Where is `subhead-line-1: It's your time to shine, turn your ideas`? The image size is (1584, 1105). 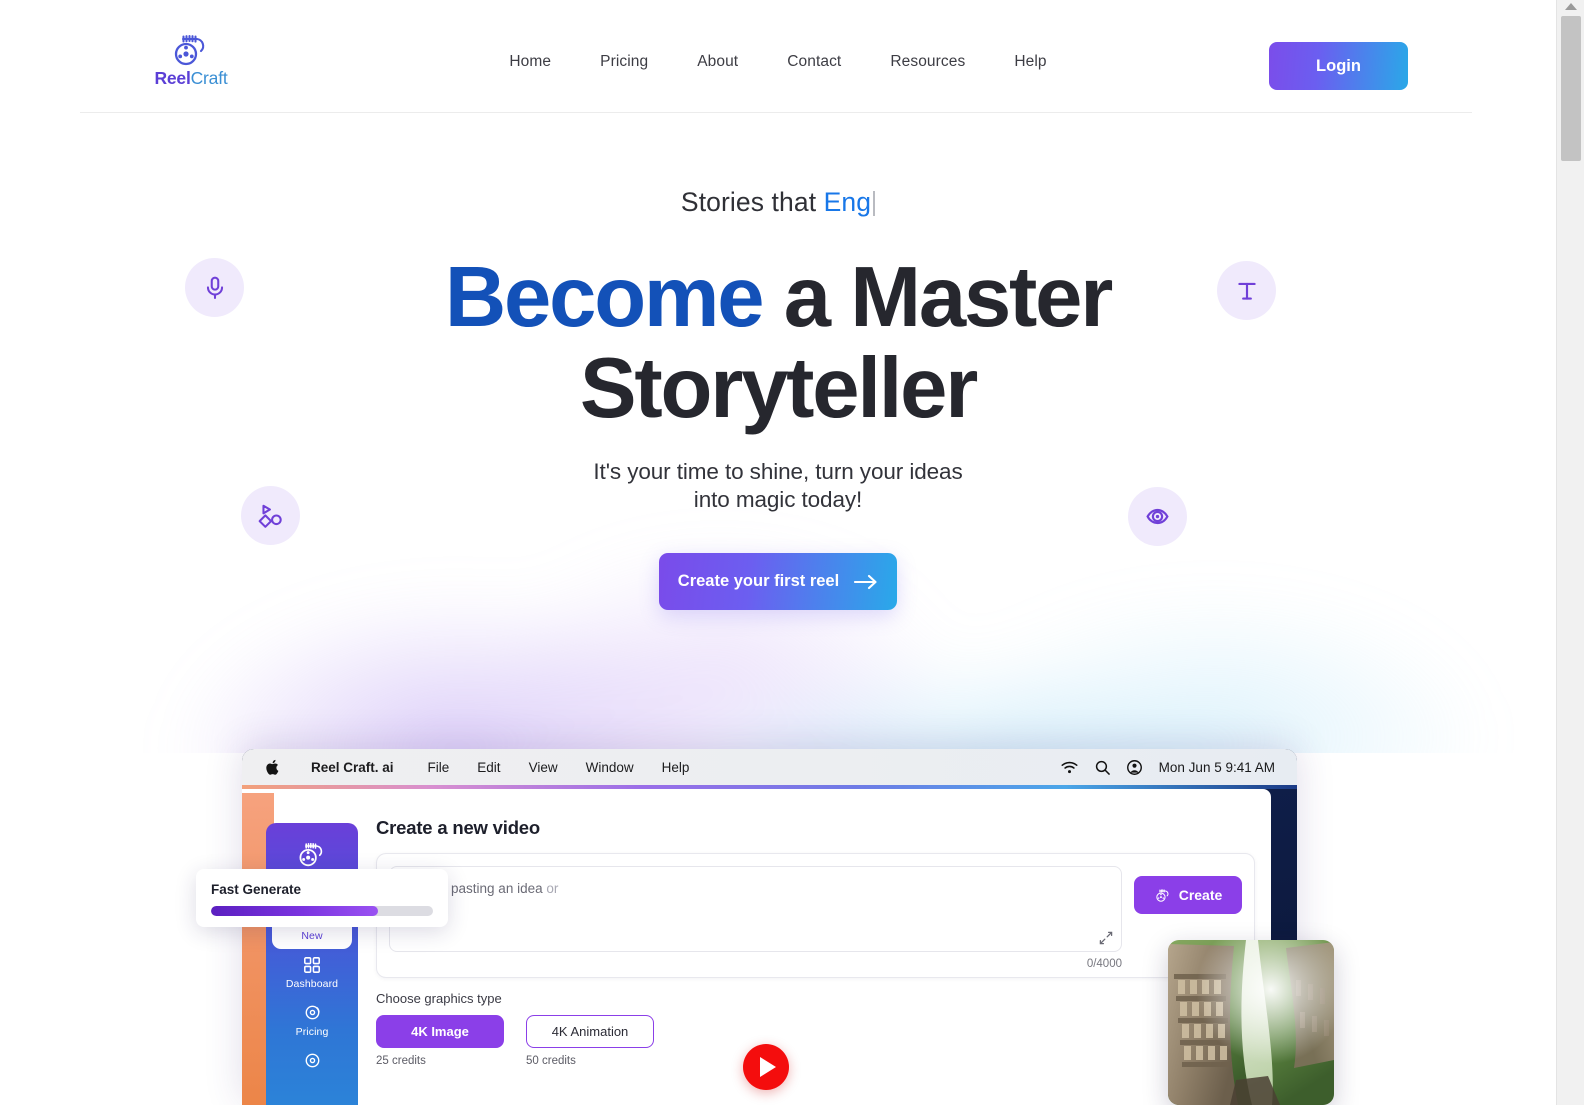
subhead-line-1: It's your time to shine, turn your ideas is located at coordinates (778, 471).